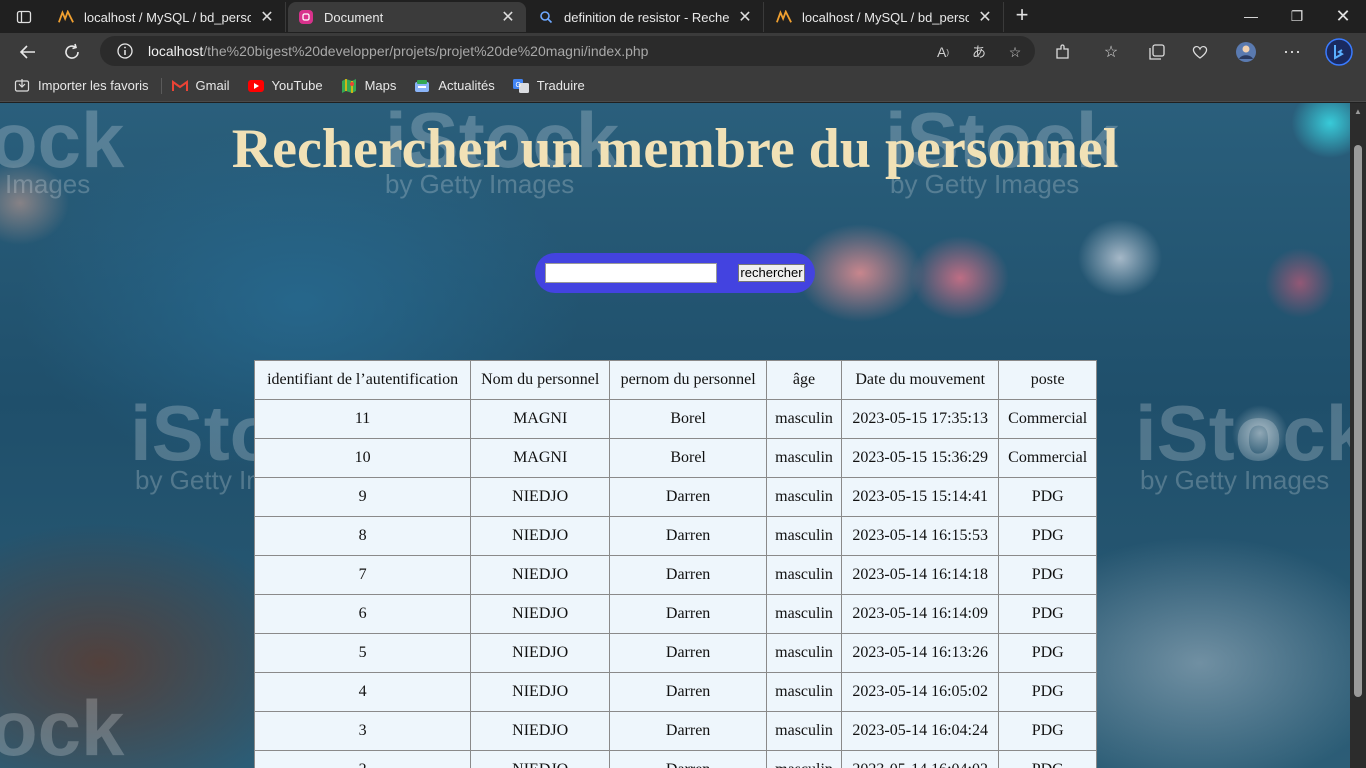 Image resolution: width=1366 pixels, height=768 pixels. I want to click on profile-avatar-icon, so click(1246, 52).